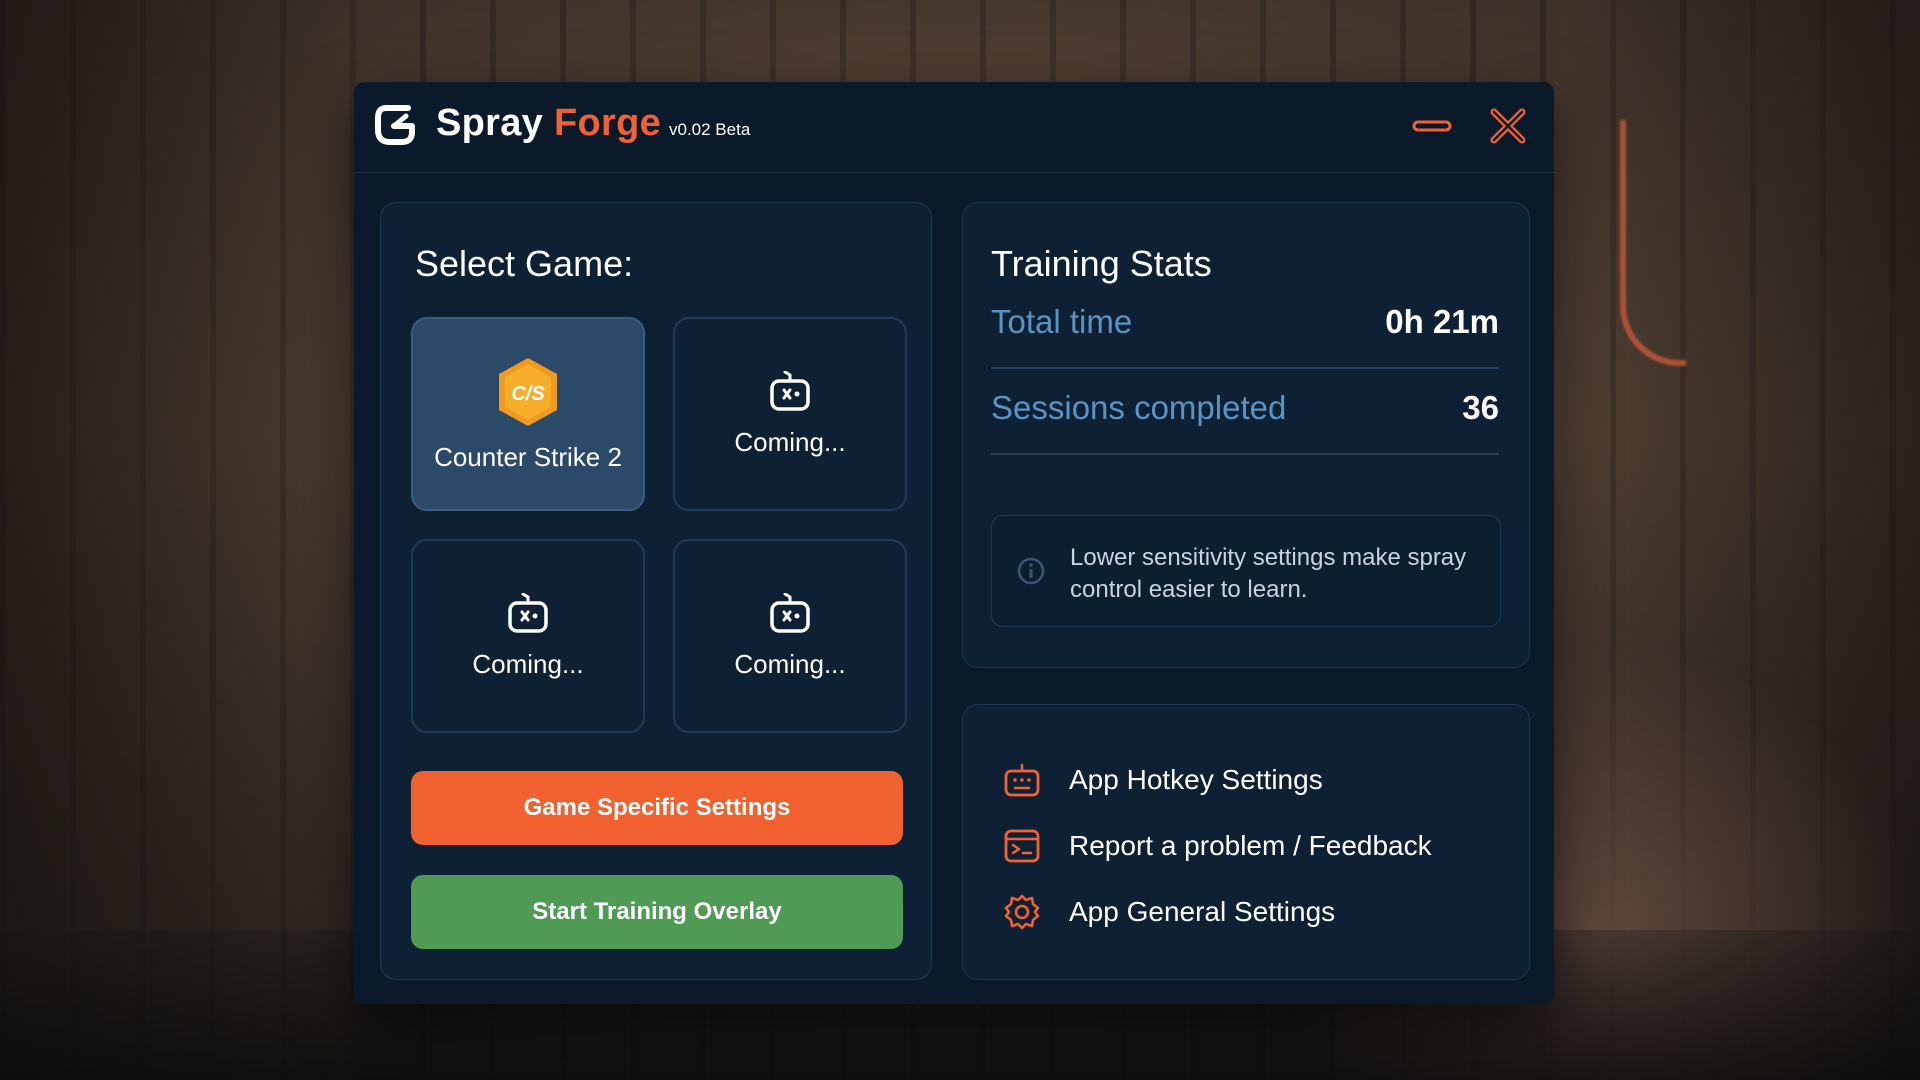 Image resolution: width=1920 pixels, height=1080 pixels. I want to click on stat-row-total-time: Total time 0h 21m, so click(1245, 325).